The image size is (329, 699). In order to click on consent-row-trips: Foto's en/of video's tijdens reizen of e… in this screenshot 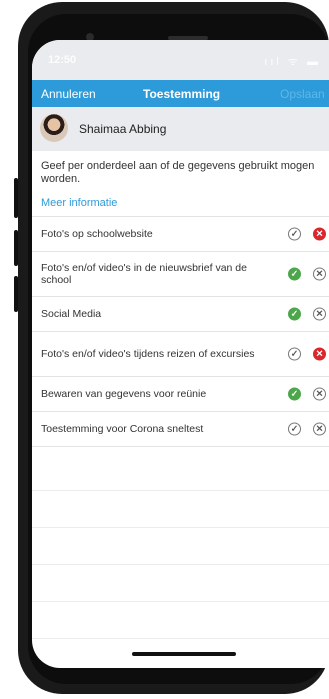, I will do `click(180, 354)`.